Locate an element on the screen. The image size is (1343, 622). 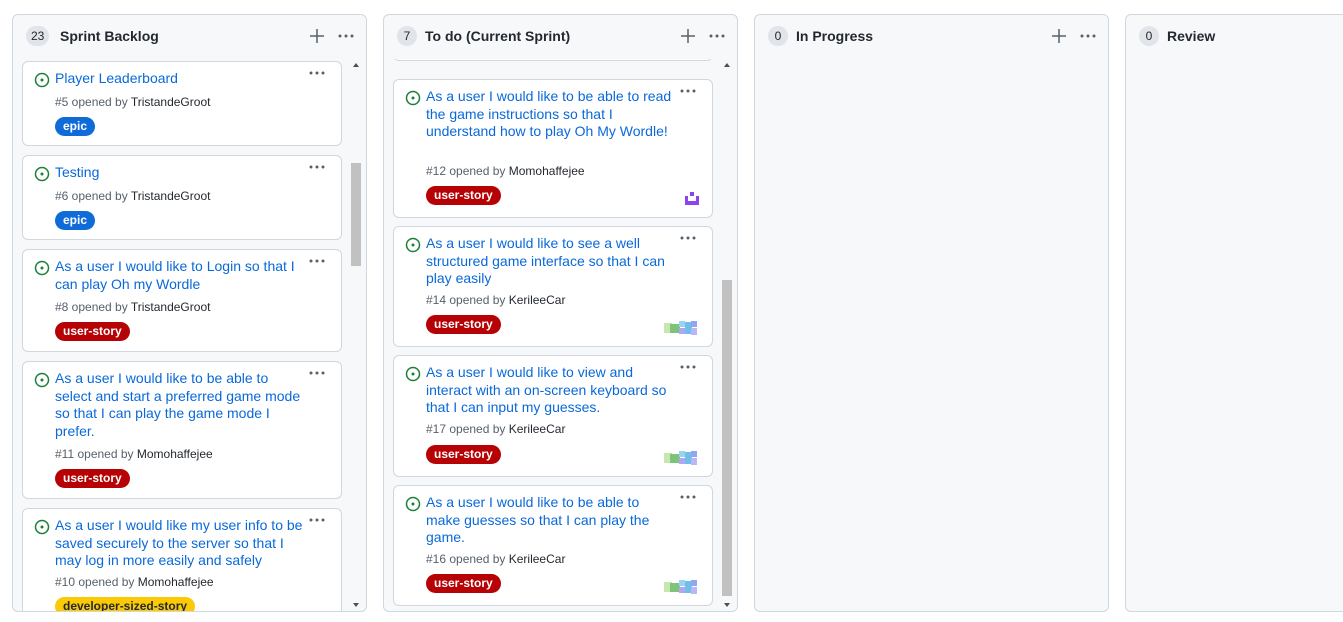
issue-number: #5 opened by is located at coordinates (93, 102).